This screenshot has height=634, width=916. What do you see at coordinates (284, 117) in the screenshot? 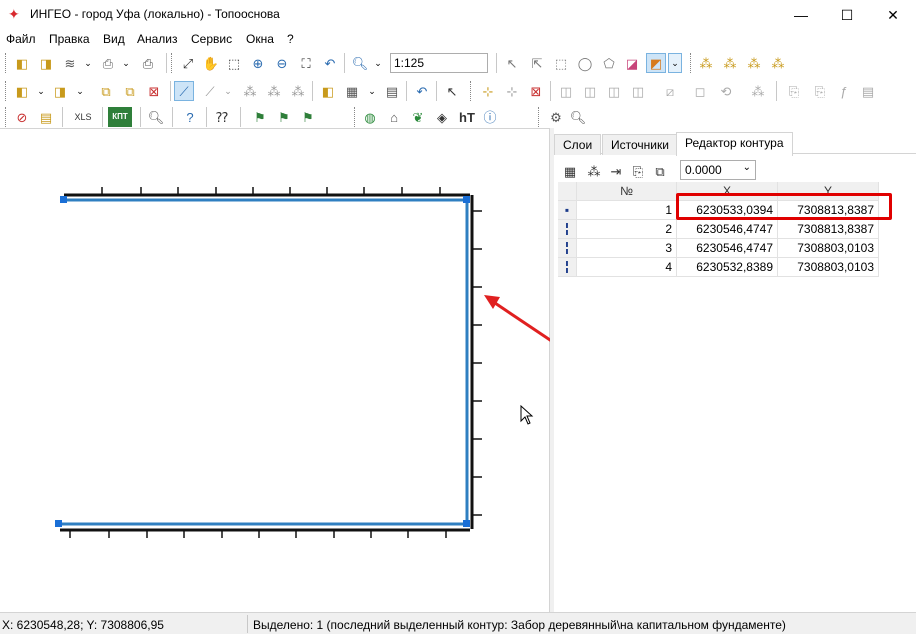
I see `flag-next-icon: ⚑` at bounding box center [284, 117].